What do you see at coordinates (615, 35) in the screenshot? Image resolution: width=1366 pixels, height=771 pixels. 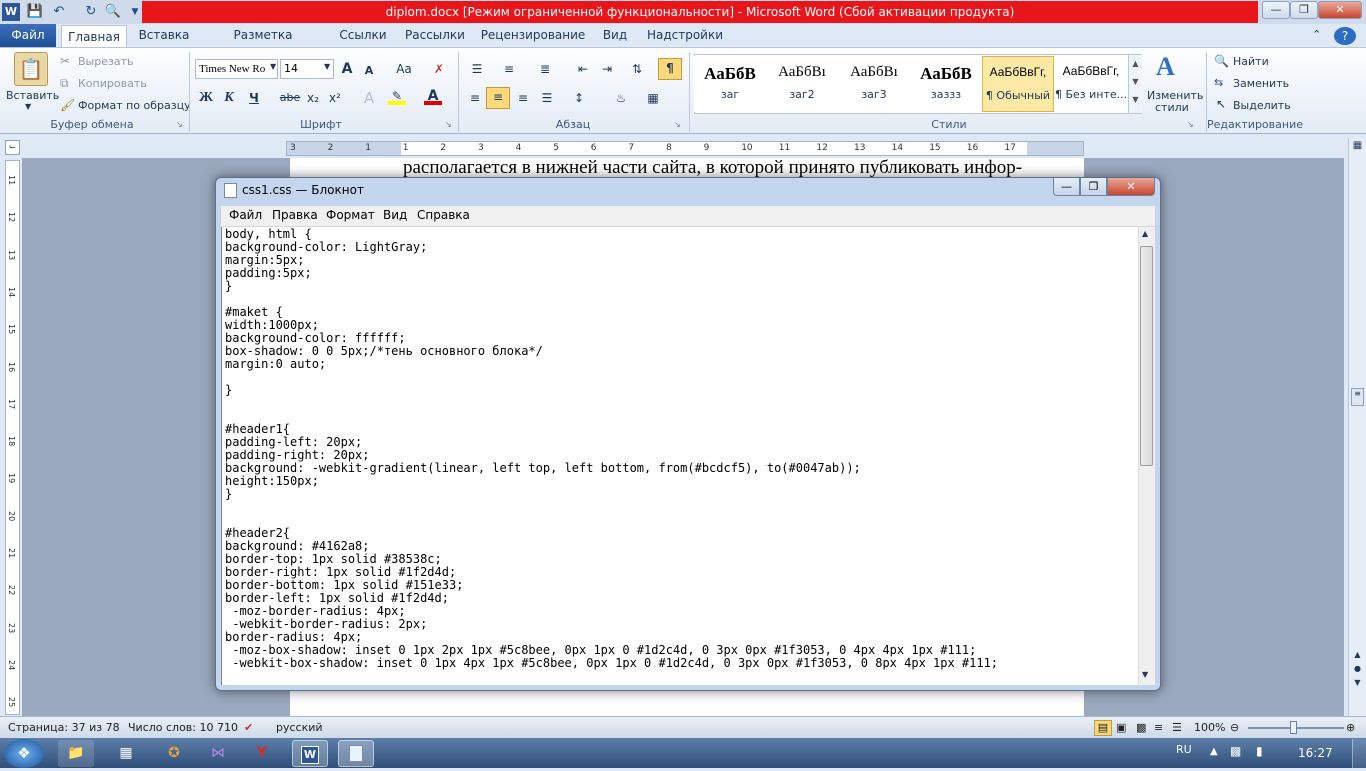 I see `tab-view: Вид` at bounding box center [615, 35].